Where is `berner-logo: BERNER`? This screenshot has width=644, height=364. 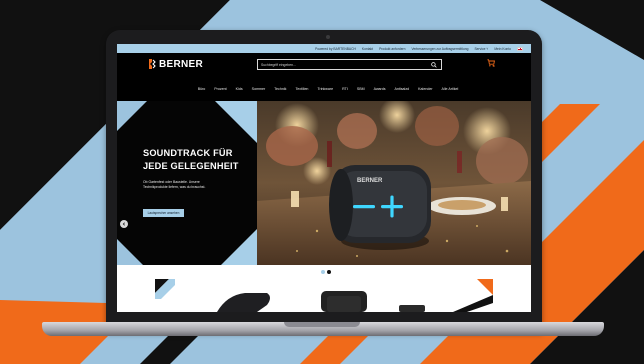 berner-logo: BERNER is located at coordinates (175, 64).